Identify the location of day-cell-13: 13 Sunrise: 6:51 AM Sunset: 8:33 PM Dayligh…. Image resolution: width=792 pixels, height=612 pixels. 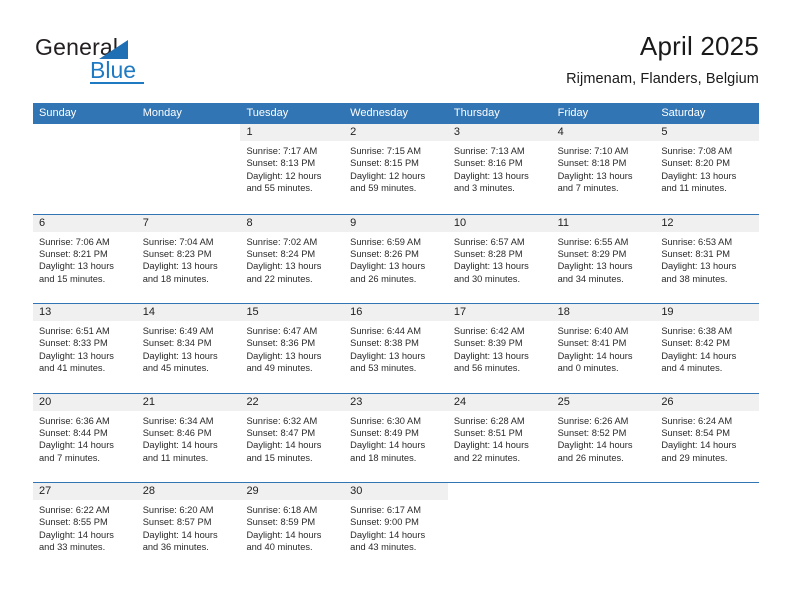
(85, 348).